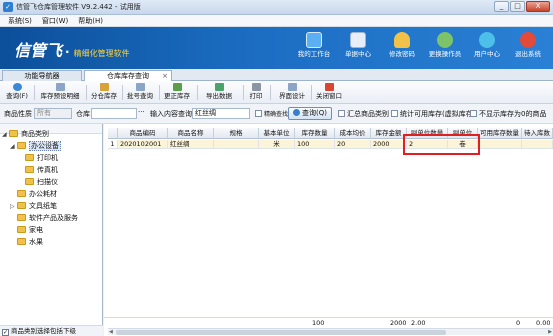  I want to click on tree-item-appliances: 家电, so click(30, 230).